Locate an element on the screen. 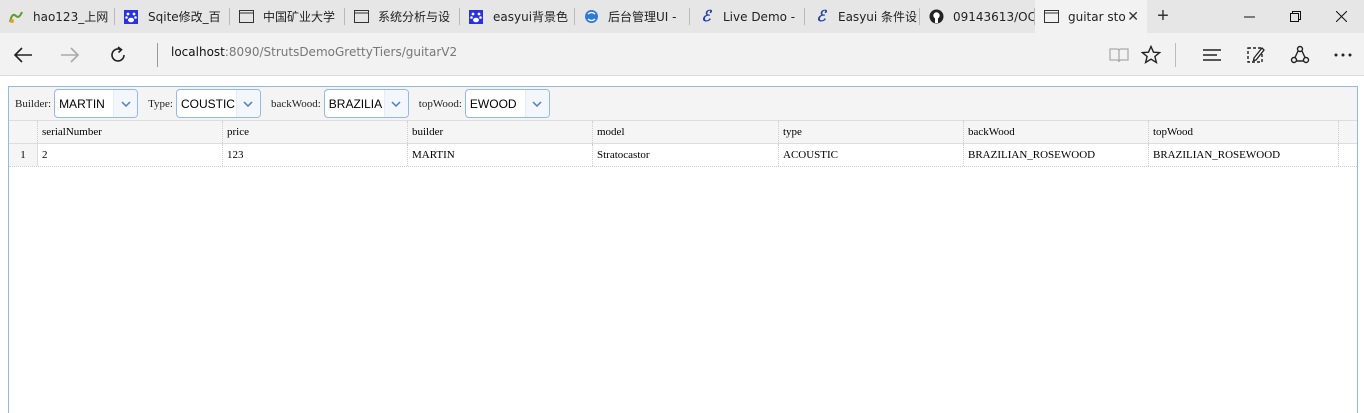  backwood-combobox-value: BRAZILIA is located at coordinates (355, 103).